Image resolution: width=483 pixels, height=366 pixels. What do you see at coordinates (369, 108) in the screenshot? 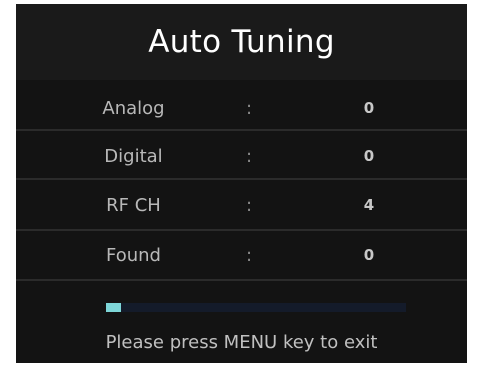
I see `analog-count: 0` at bounding box center [369, 108].